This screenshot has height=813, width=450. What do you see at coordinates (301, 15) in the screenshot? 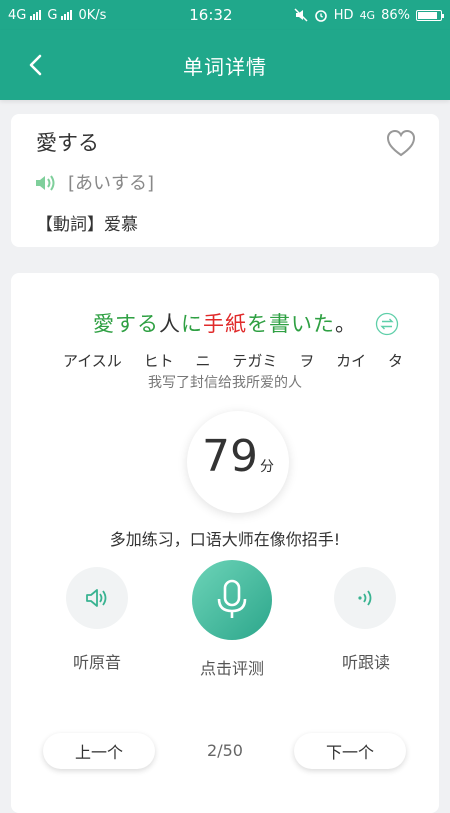
I see `mute-icon` at bounding box center [301, 15].